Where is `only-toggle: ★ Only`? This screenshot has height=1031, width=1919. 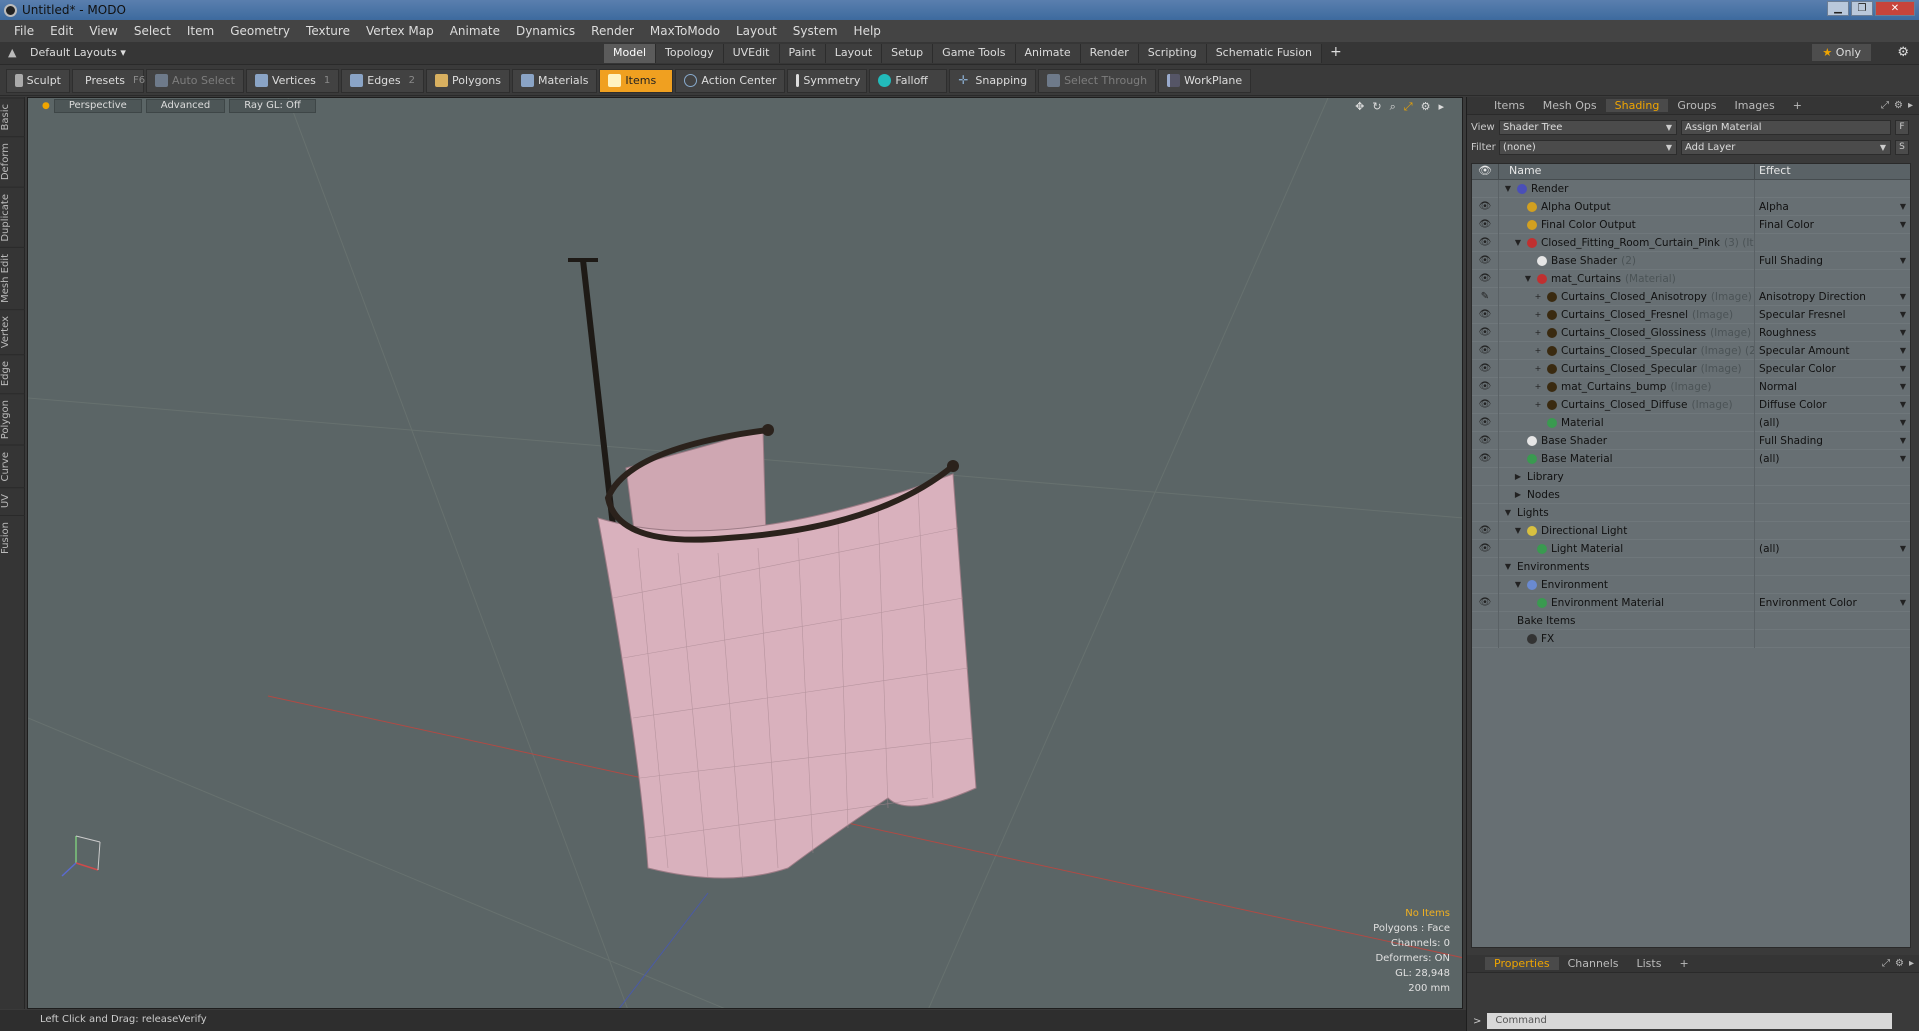 only-toggle: ★ Only is located at coordinates (1841, 52).